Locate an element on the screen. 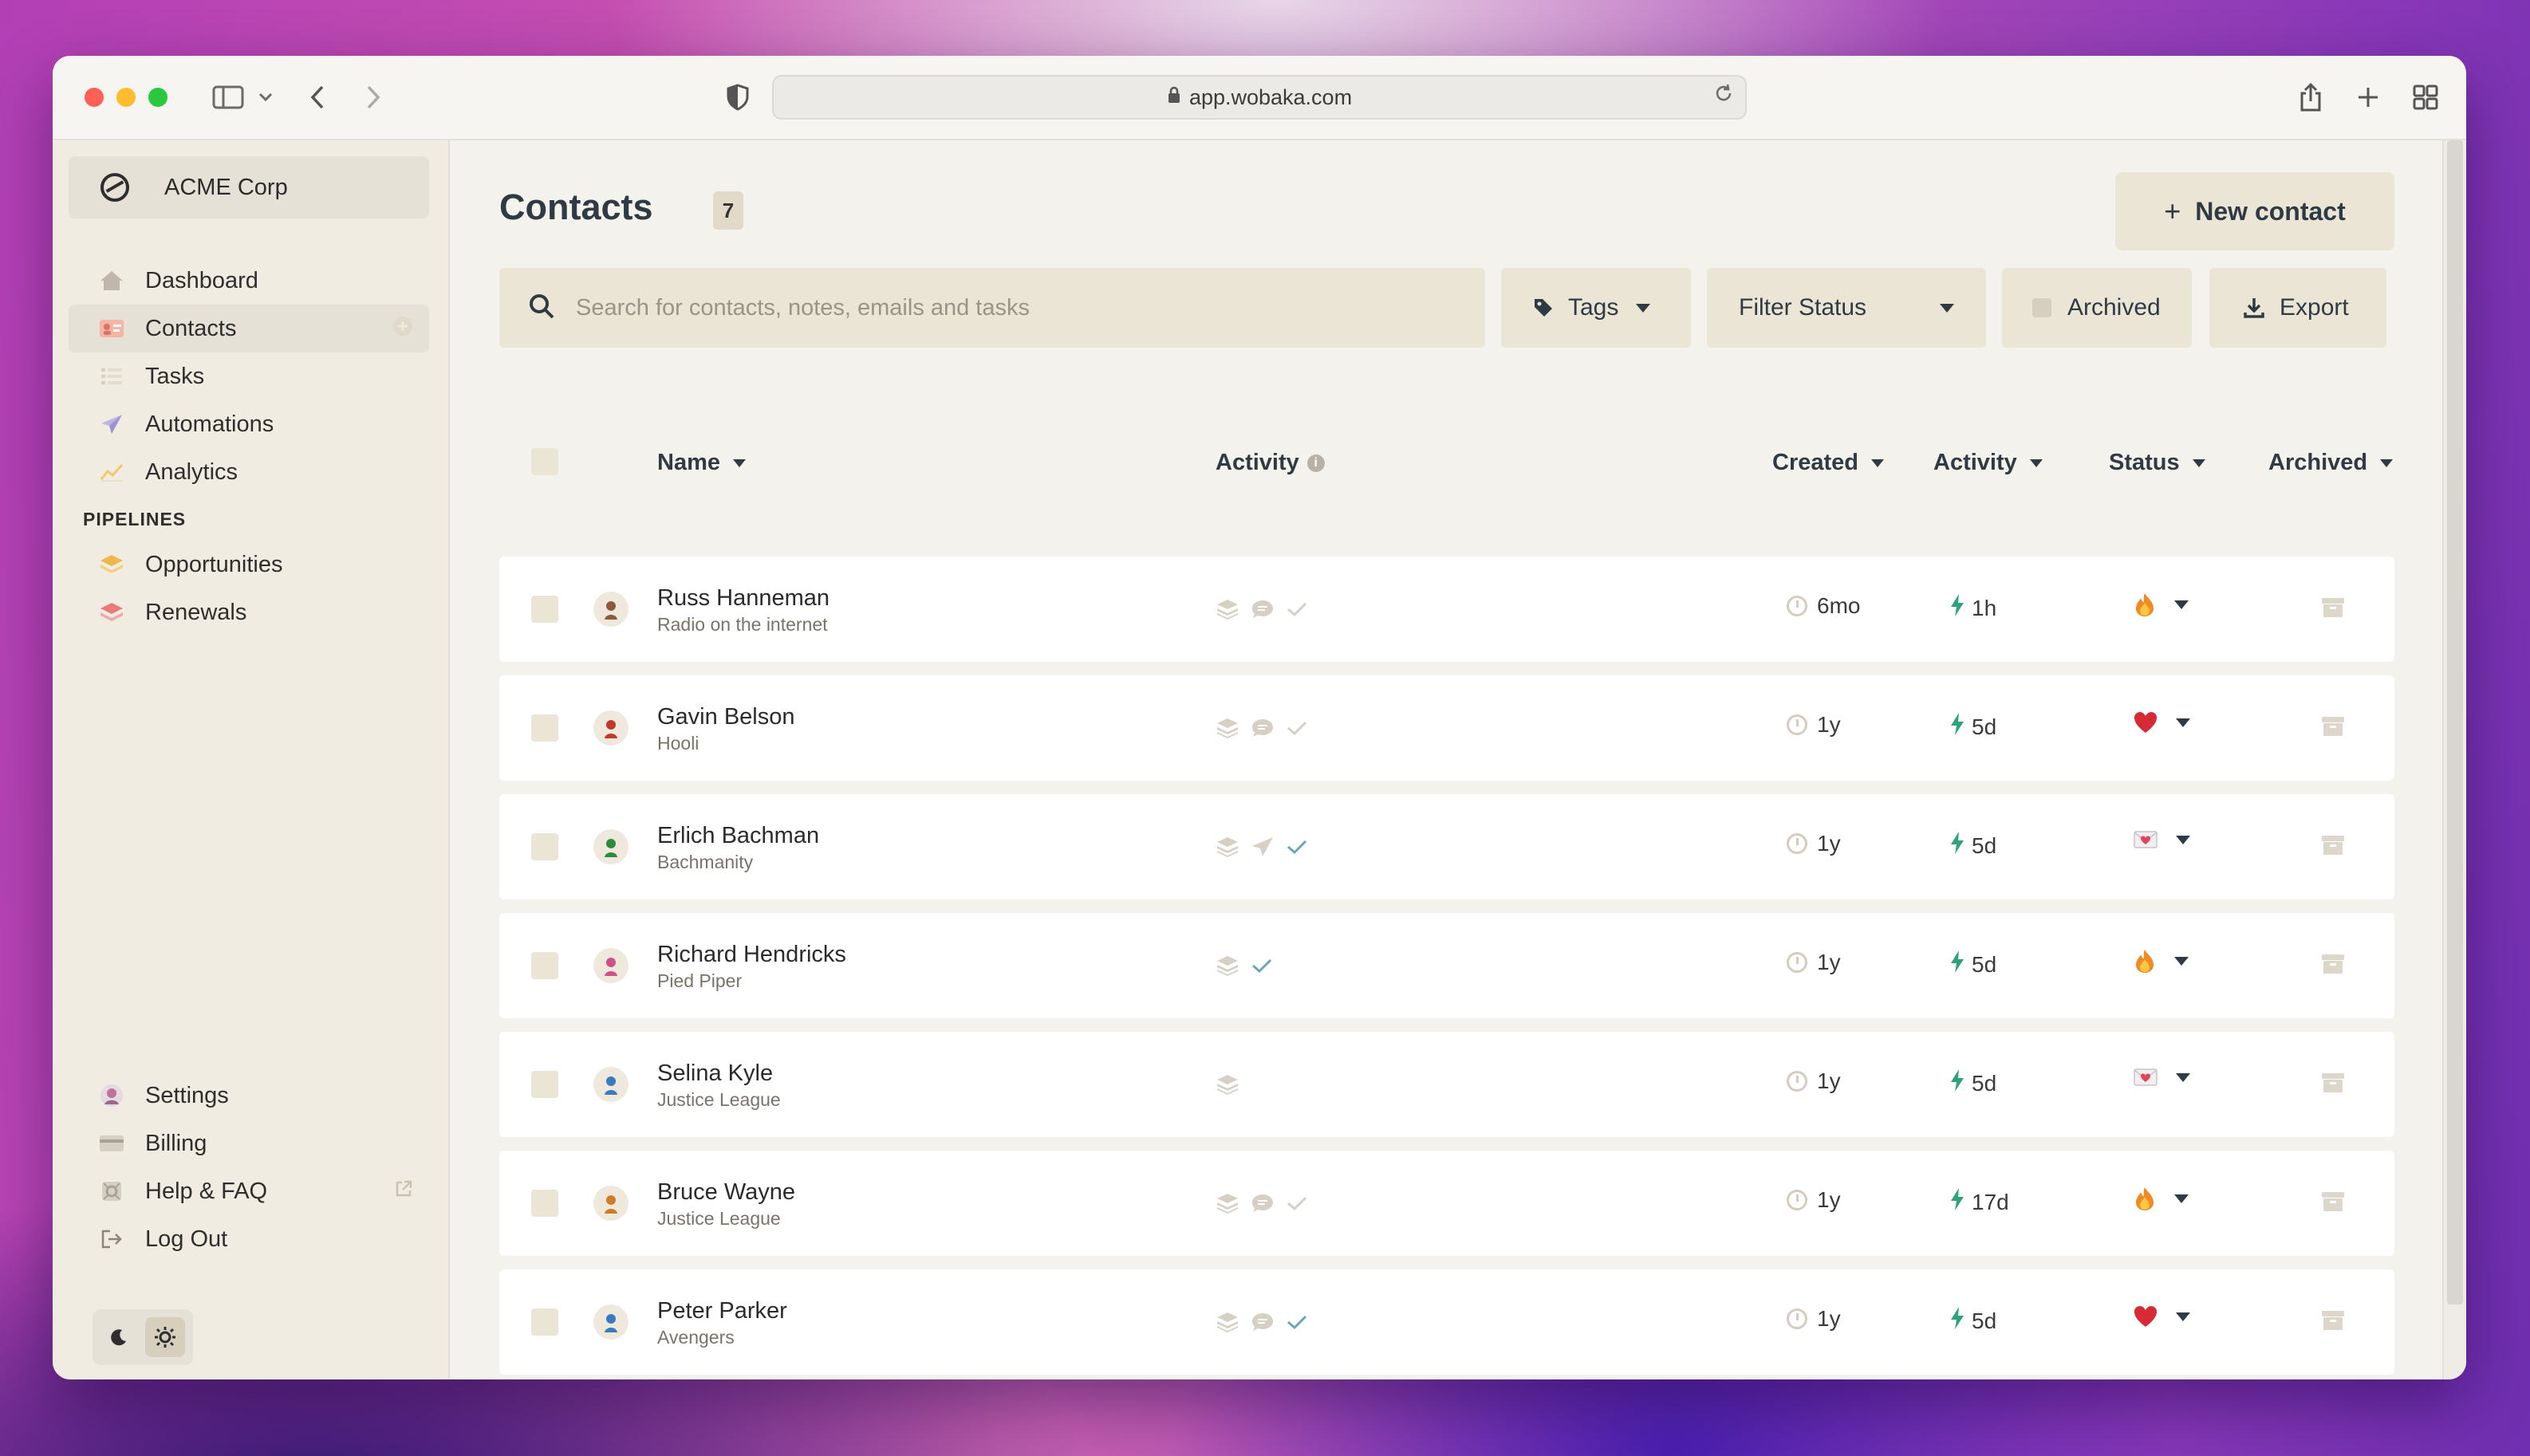 This screenshot has height=1456, width=2530. share-icon is located at coordinates (2311, 97).